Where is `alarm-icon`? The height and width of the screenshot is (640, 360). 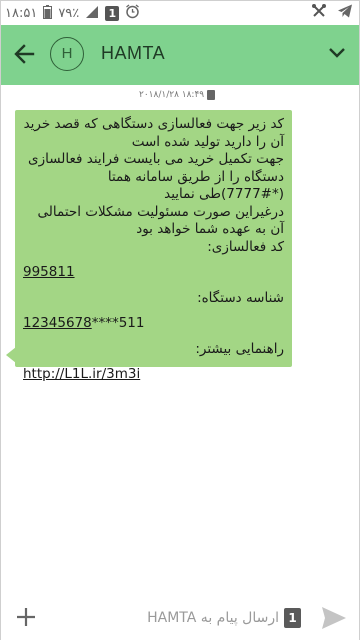
alarm-icon is located at coordinates (132, 13).